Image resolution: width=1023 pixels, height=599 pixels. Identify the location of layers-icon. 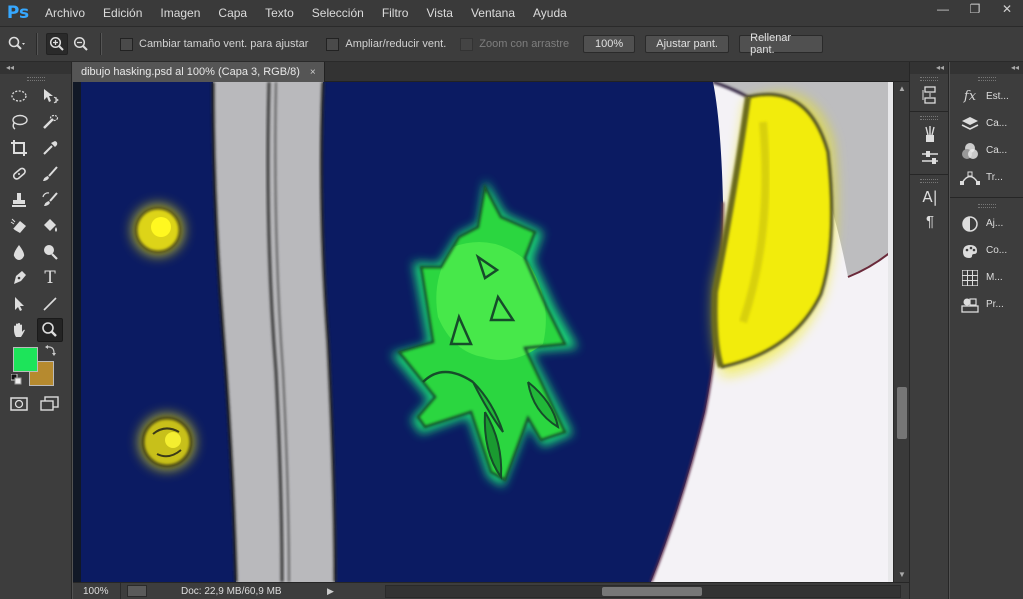
(970, 124).